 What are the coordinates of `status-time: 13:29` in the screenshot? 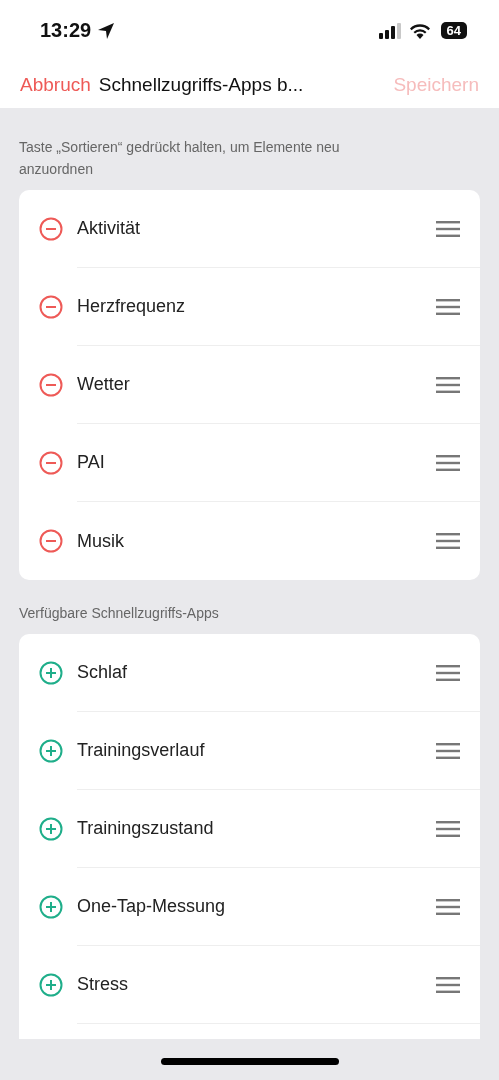 It's located at (66, 31).